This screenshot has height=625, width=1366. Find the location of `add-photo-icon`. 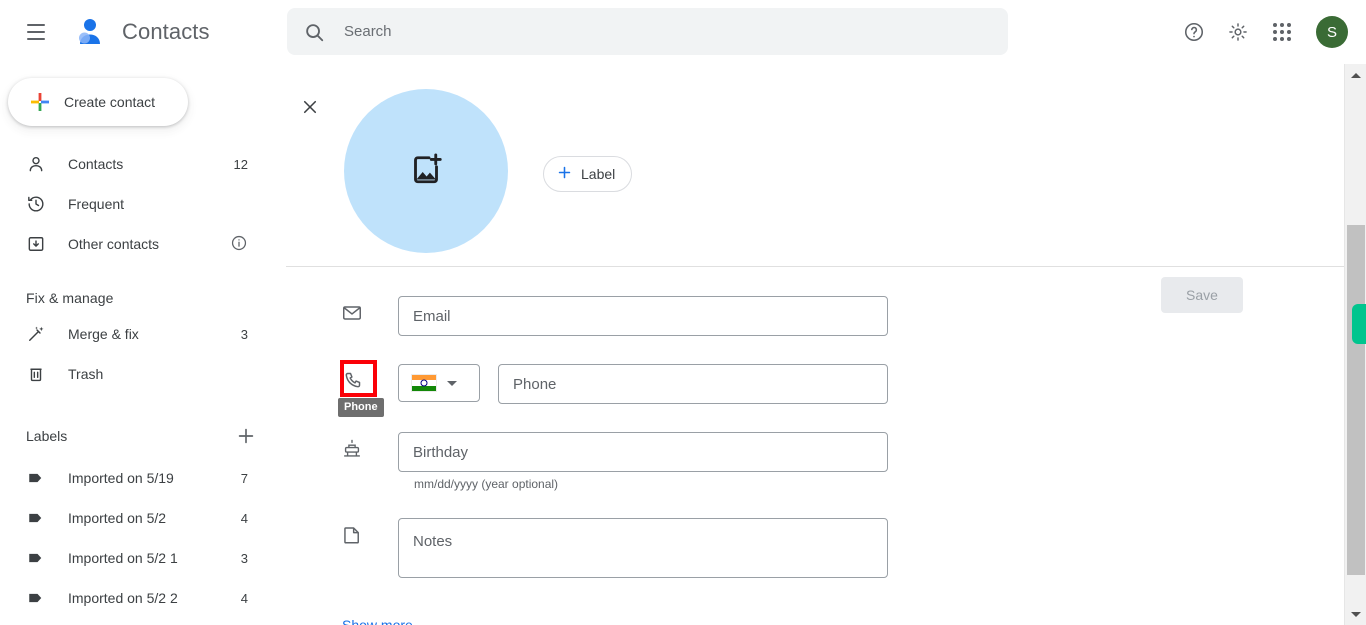

add-photo-icon is located at coordinates (426, 171).